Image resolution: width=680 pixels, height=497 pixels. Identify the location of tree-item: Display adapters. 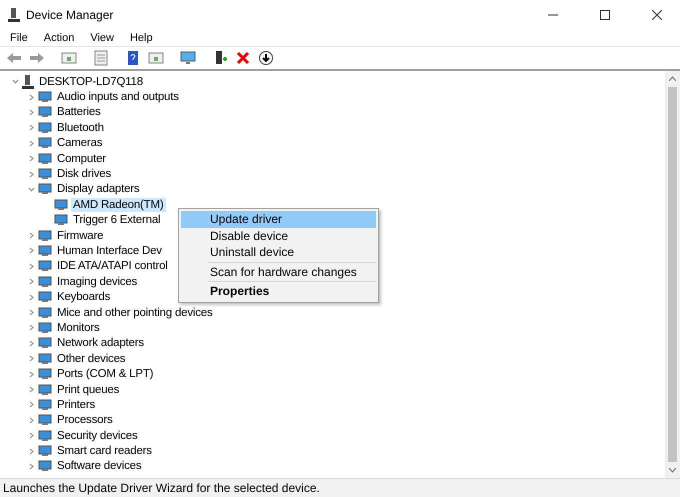
(98, 189).